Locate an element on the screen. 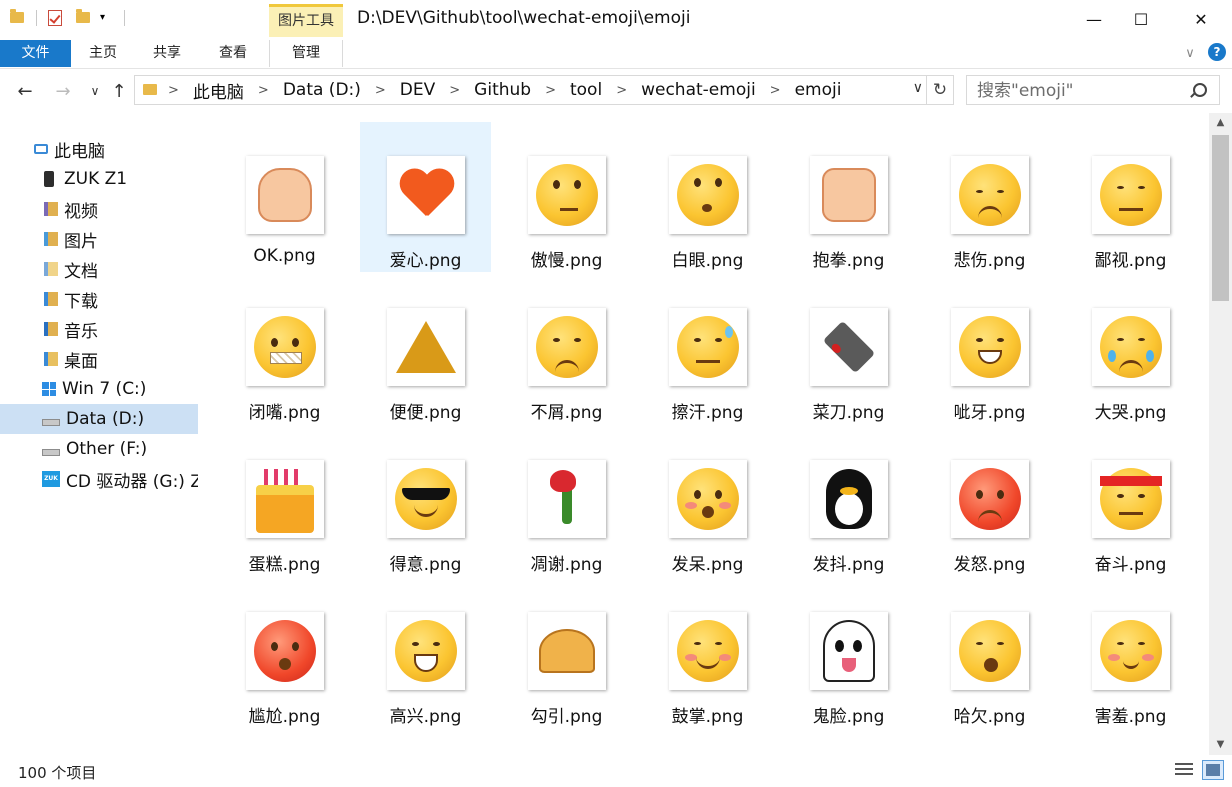 This screenshot has height=787, width=1232. large-icons-view-icon is located at coordinates (1213, 770).